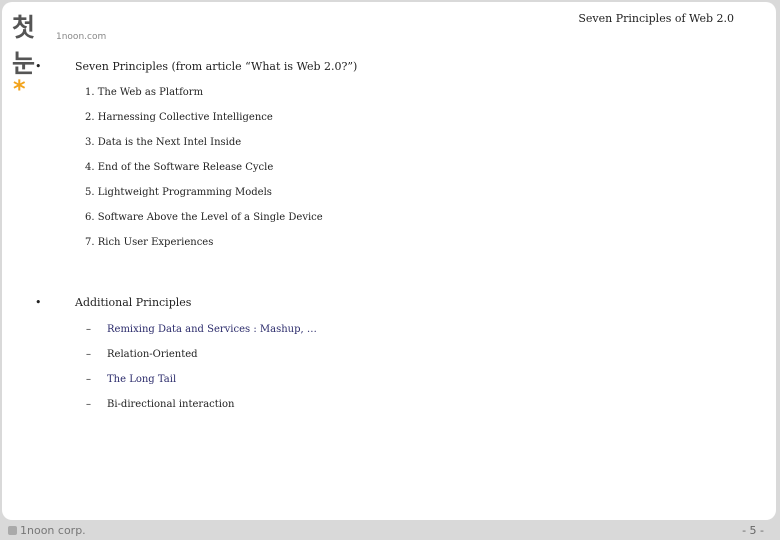  Describe the element at coordinates (178, 192) in the screenshot. I see `principle-item-5: 5. Lightweight Programming Models` at that location.